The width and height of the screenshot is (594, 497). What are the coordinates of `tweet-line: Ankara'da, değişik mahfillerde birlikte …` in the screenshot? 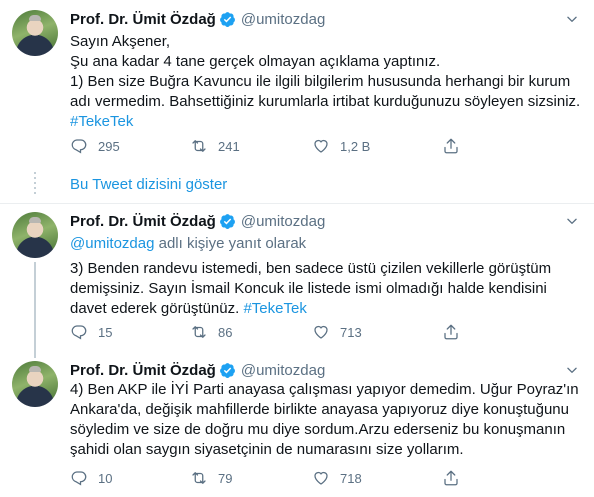 It's located at (319, 409).